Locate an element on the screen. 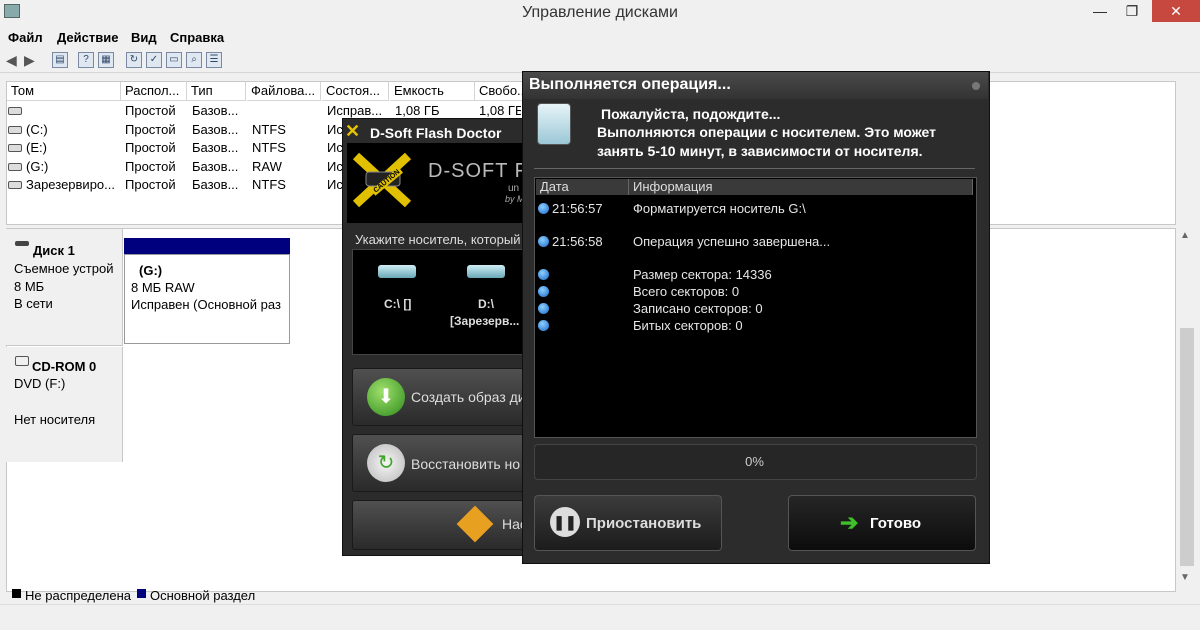 The width and height of the screenshot is (1200, 630). open-icon: ▭ is located at coordinates (174, 60).